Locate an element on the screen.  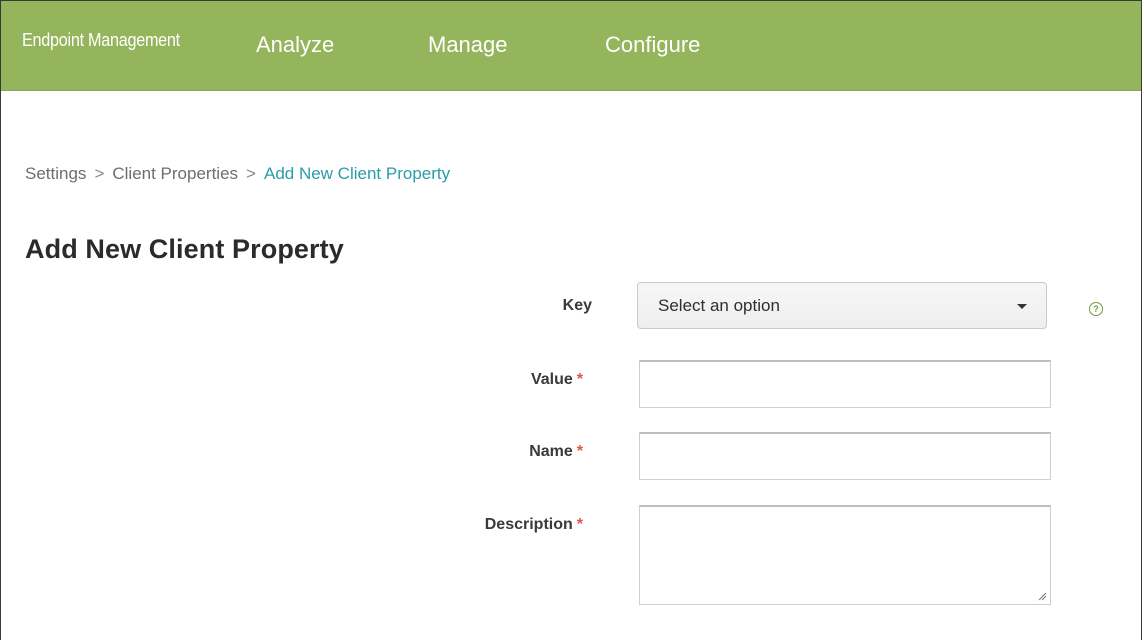
name-label-text: Name is located at coordinates (551, 451).